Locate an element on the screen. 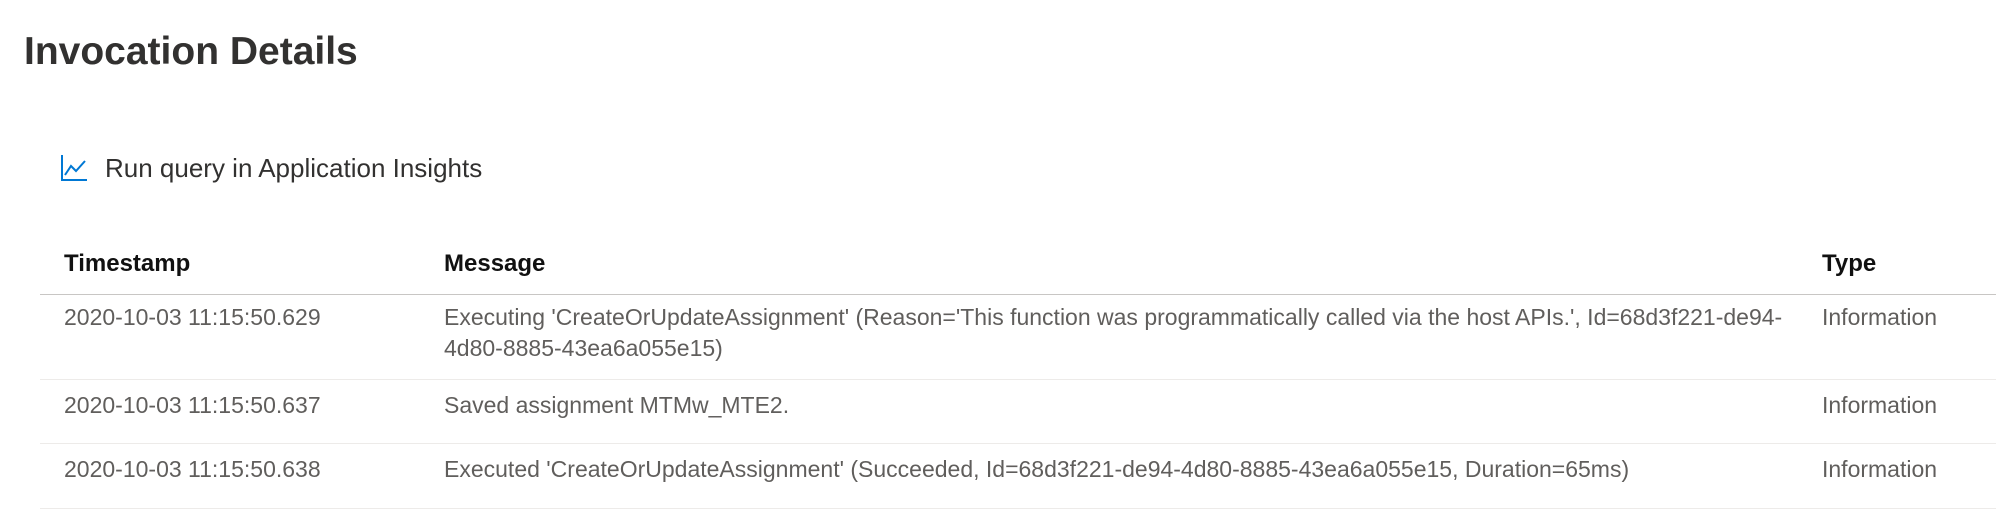 The width and height of the screenshot is (1996, 527). cell-timestamp: 2020-10-03 11:15:50.629 is located at coordinates (192, 317).